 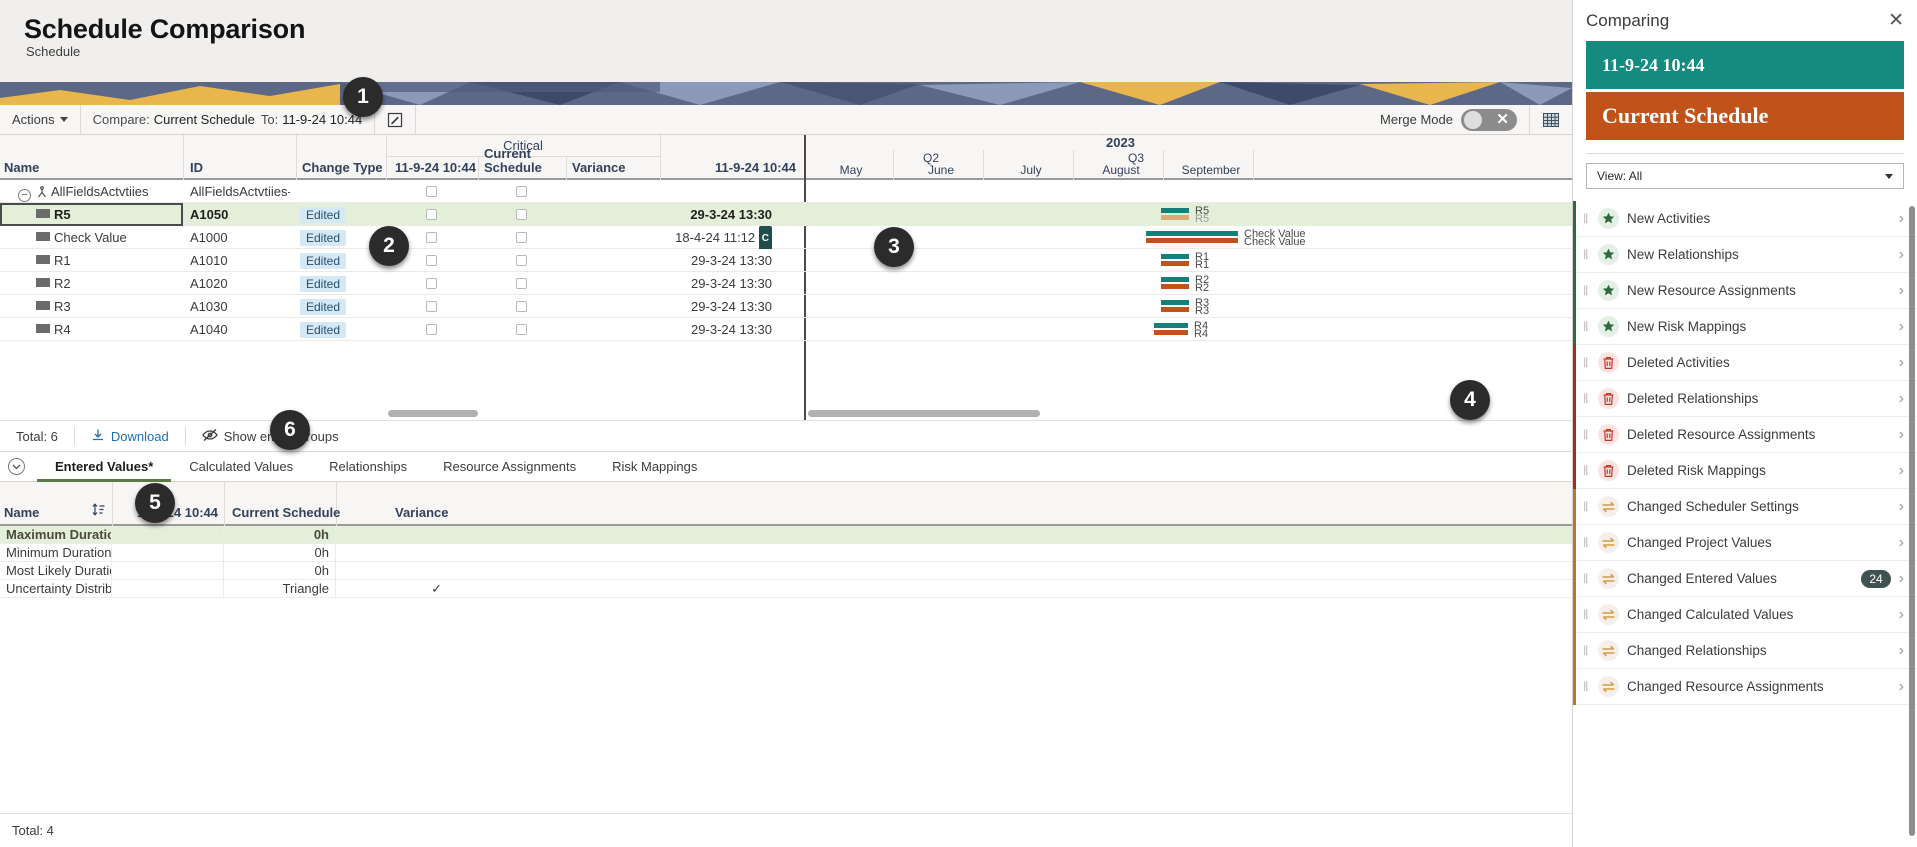 What do you see at coordinates (1745, 507) in the screenshot?
I see `change-category-item: ‖ Changed Scheduler Settings ›` at bounding box center [1745, 507].